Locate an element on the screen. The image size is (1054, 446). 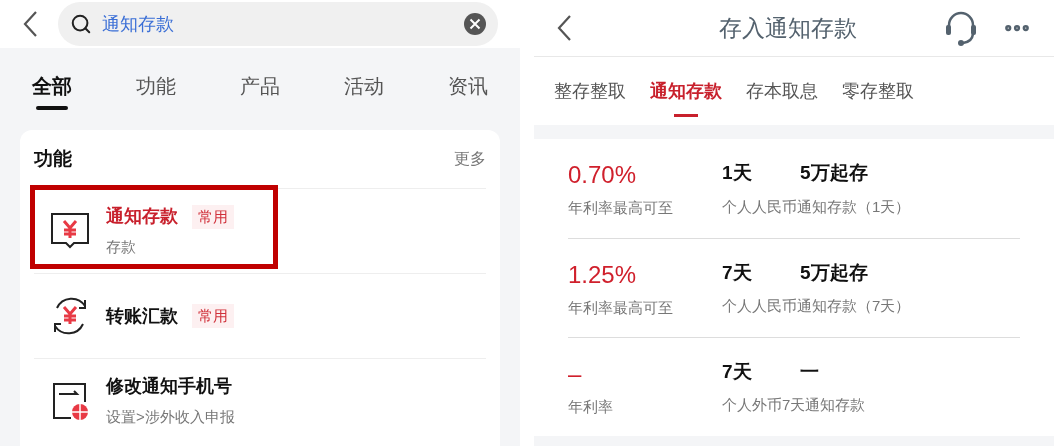
category-tab: 产品 is located at coordinates (260, 86).